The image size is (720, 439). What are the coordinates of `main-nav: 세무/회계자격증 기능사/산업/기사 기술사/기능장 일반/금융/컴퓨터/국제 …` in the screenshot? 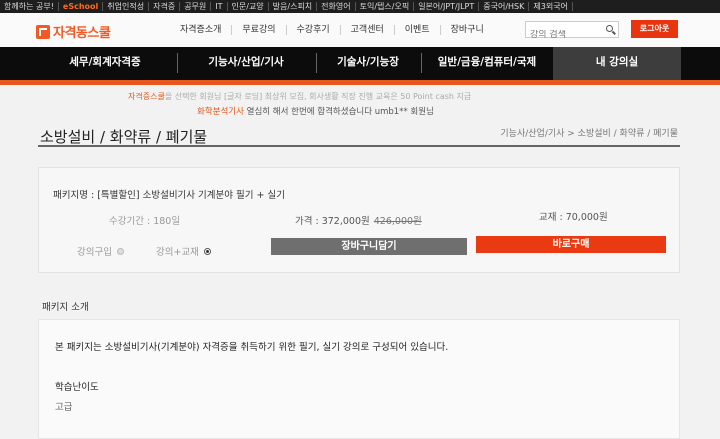 It's located at (360, 63).